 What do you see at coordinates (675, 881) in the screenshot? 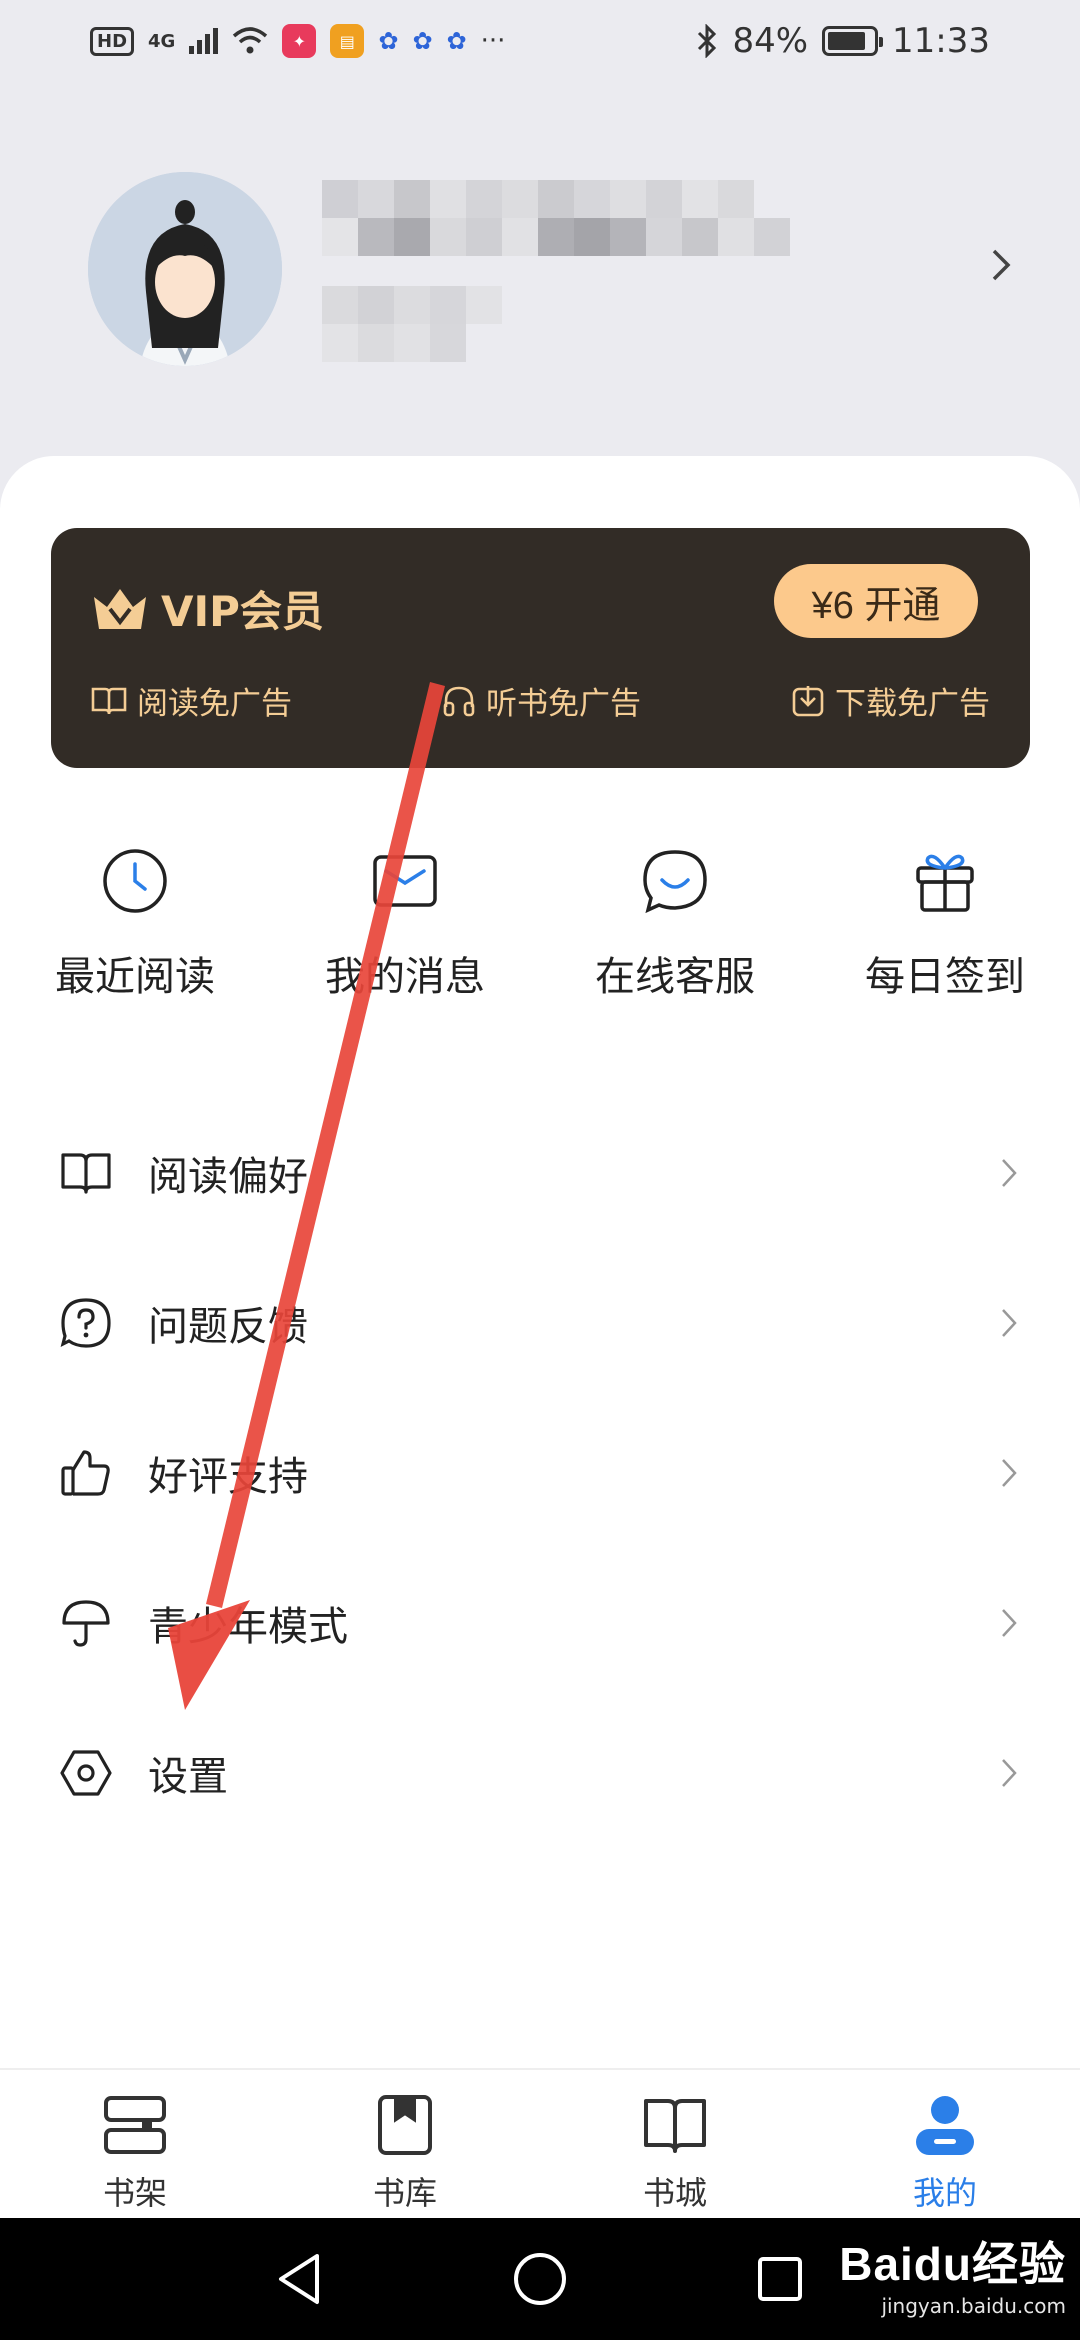
I see `chat-smile-icon` at bounding box center [675, 881].